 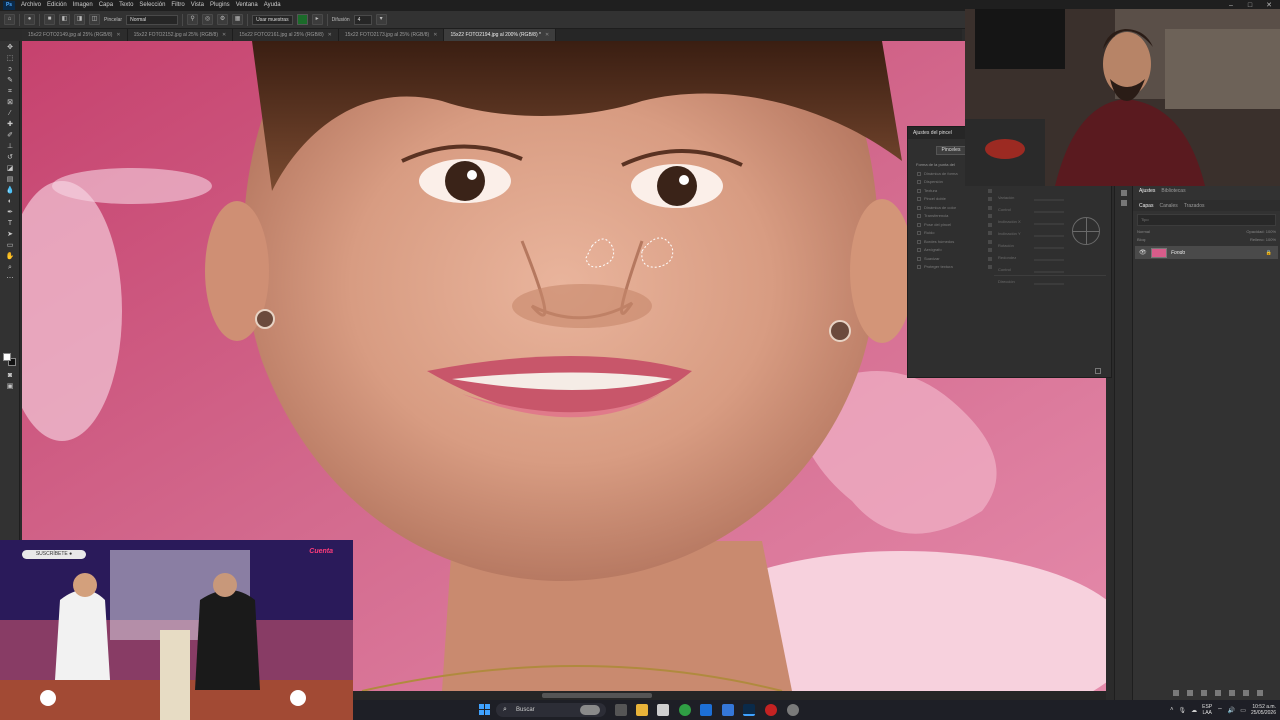 What do you see at coordinates (954, 225) in the screenshot?
I see `list-item: Pose del pincel` at bounding box center [954, 225].